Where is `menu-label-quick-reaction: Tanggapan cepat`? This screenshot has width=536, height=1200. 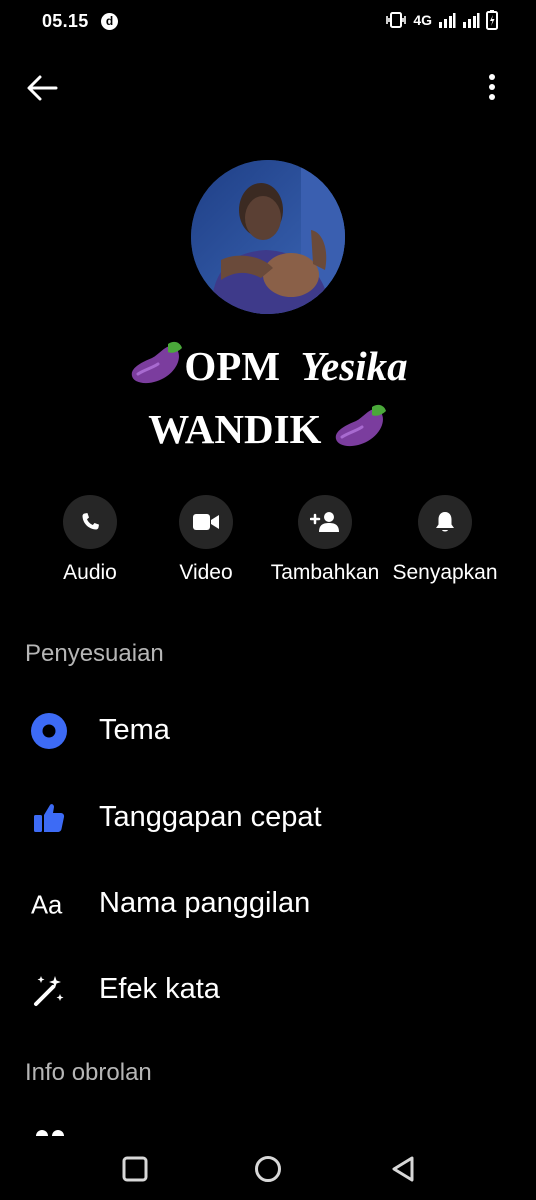
menu-label-quick-reaction: Tanggapan cepat is located at coordinates (210, 817).